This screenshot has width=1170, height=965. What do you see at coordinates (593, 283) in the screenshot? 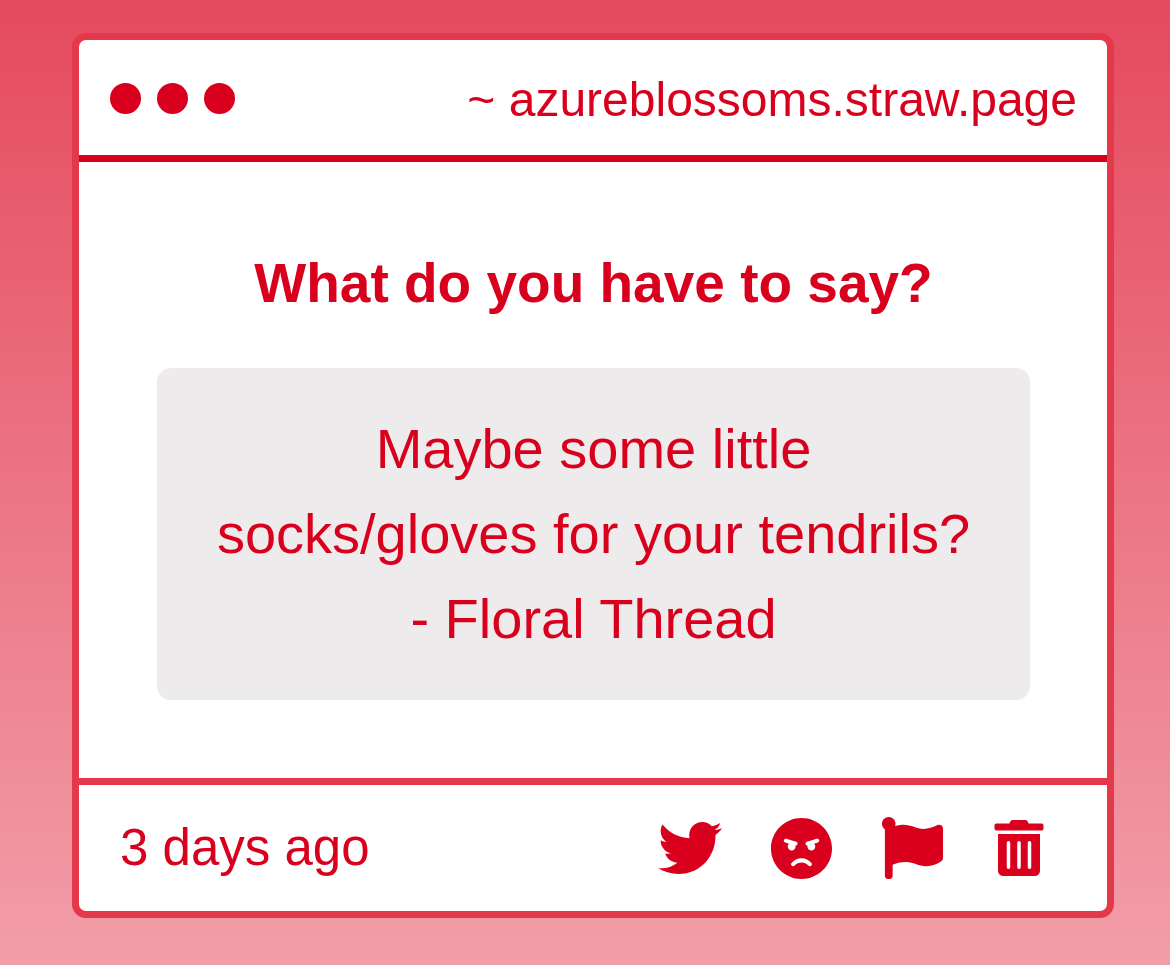
I see `prompt-title: What do you have to say?` at bounding box center [593, 283].